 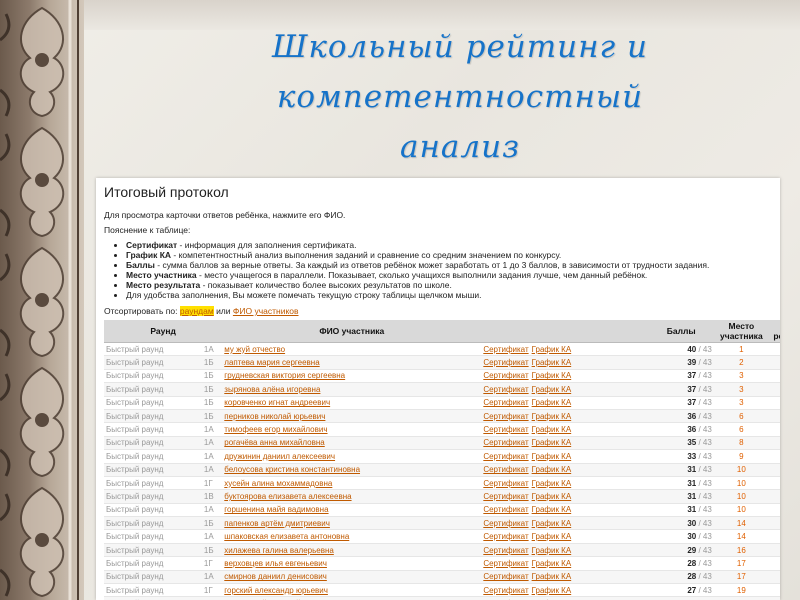 What do you see at coordinates (272, 389) in the screenshot?
I see `participant-name-link: зырянова алёна игоревна` at bounding box center [272, 389].